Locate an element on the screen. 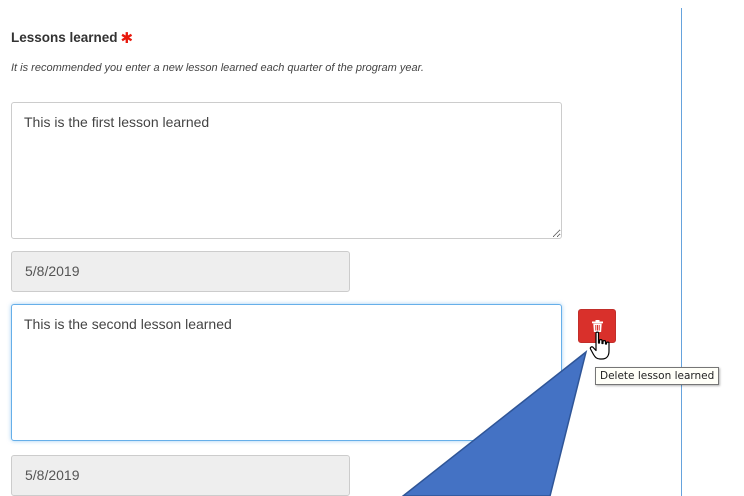 The image size is (744, 496). column-divider is located at coordinates (681, 252).